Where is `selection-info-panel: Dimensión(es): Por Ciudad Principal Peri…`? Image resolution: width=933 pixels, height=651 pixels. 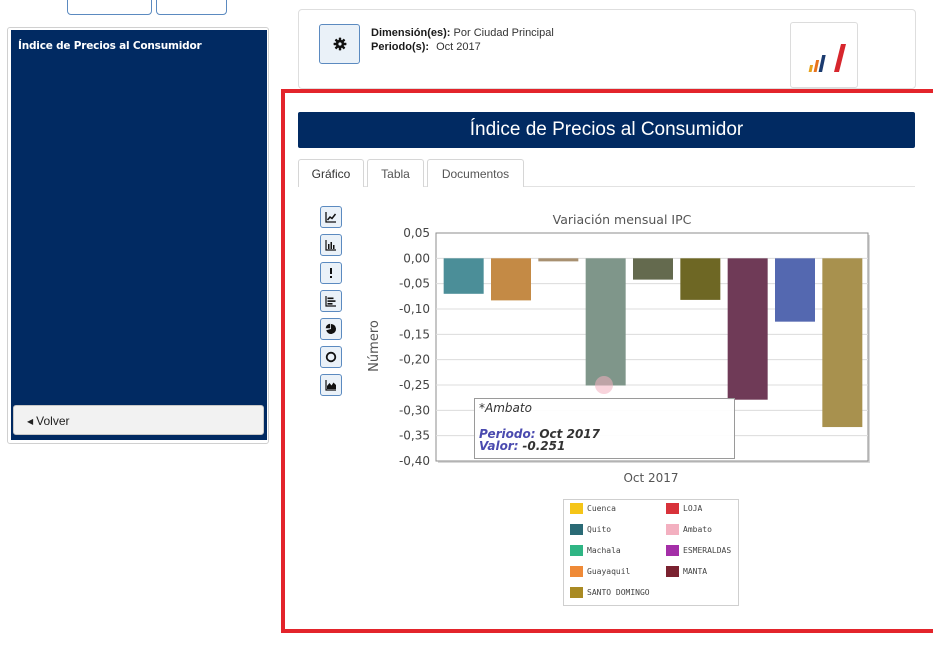 selection-info-panel: Dimensión(es): Por Ciudad Principal Peri… is located at coordinates (607, 49).